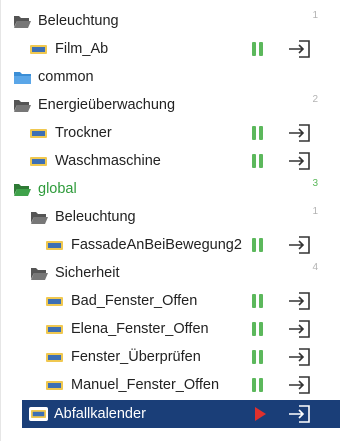  I want to click on tree-folder-beleuchtung: Beleuchtung 1, so click(167, 21).